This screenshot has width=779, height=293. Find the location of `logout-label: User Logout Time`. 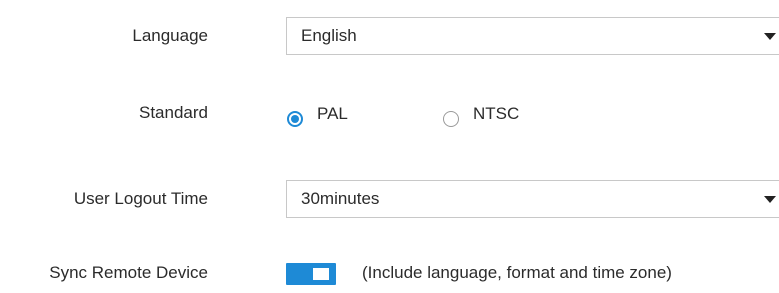

logout-label: User Logout Time is located at coordinates (140, 198).